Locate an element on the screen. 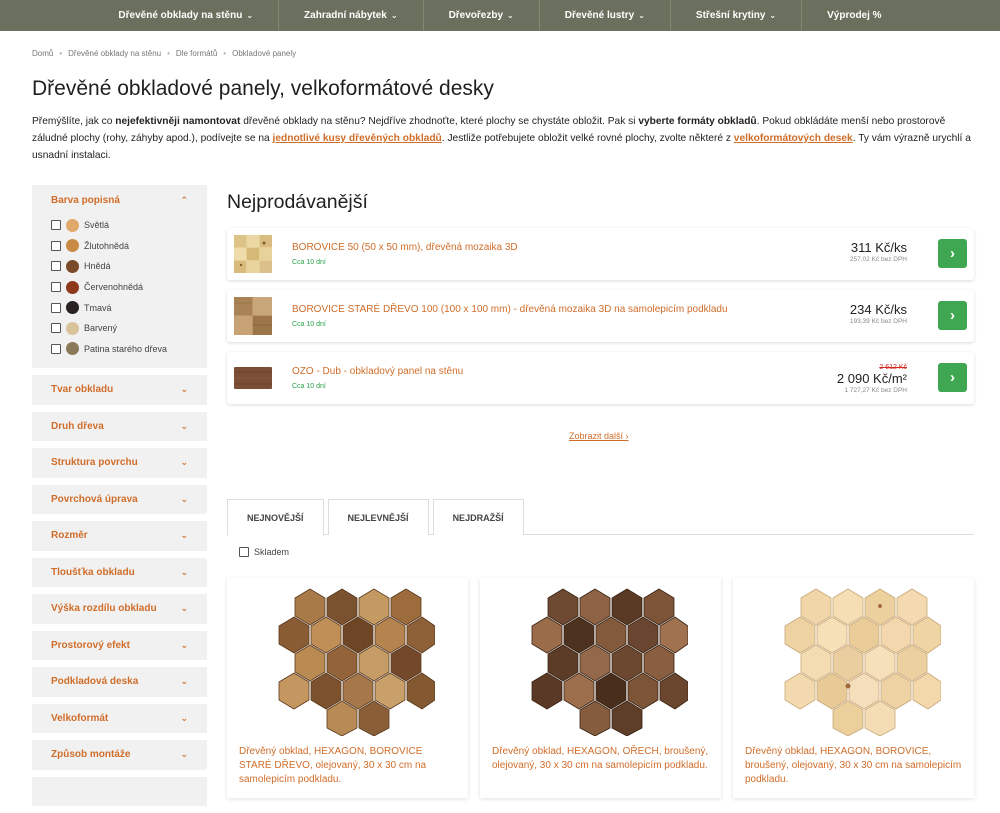  filter-title: Barva popisná is located at coordinates (85, 200).